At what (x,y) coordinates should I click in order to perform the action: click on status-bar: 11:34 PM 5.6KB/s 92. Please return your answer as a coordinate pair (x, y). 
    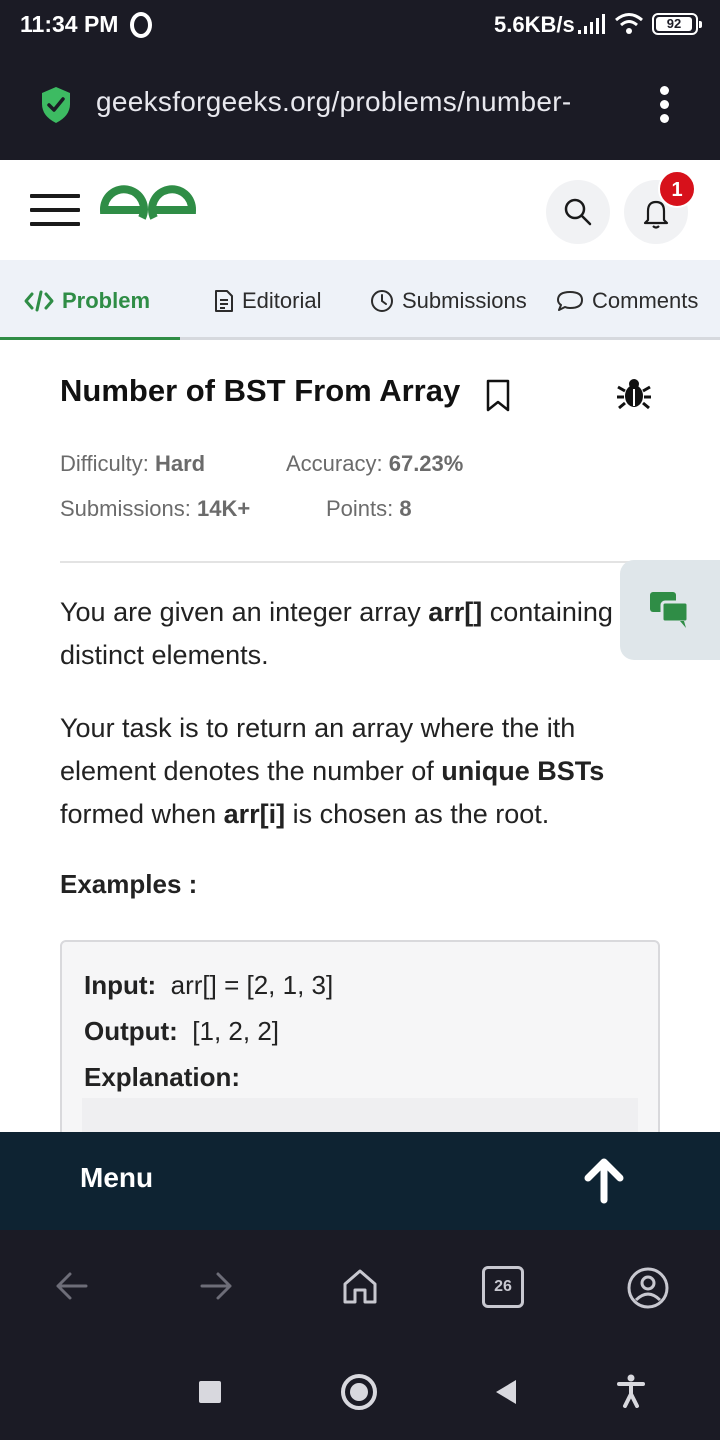
    Looking at the image, I should click on (360, 25).